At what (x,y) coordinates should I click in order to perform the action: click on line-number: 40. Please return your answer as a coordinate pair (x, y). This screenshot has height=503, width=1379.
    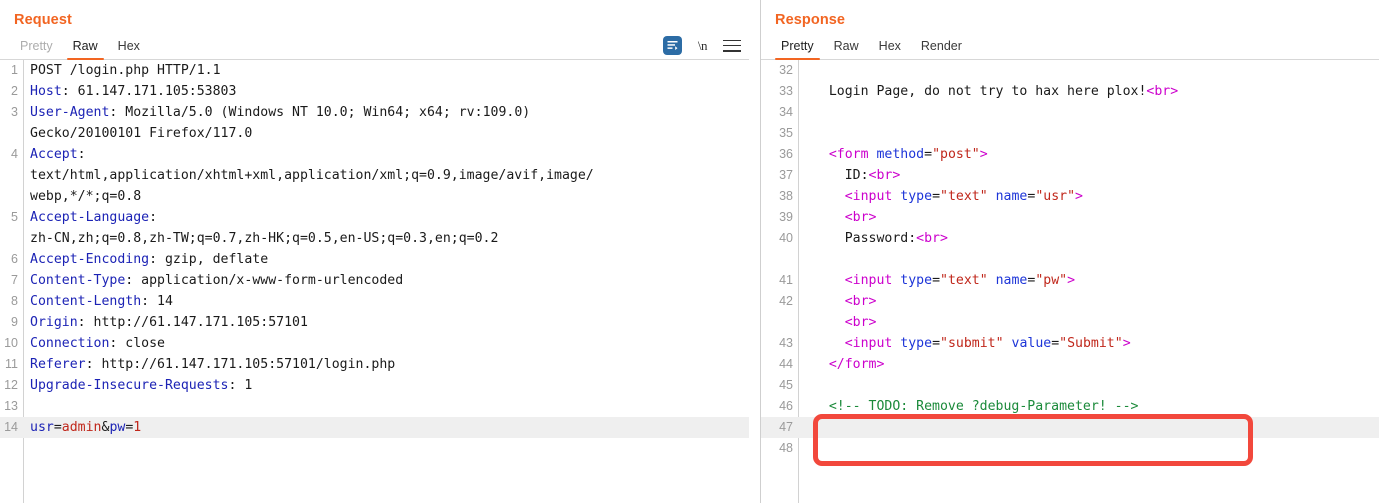
    Looking at the image, I should click on (786, 238).